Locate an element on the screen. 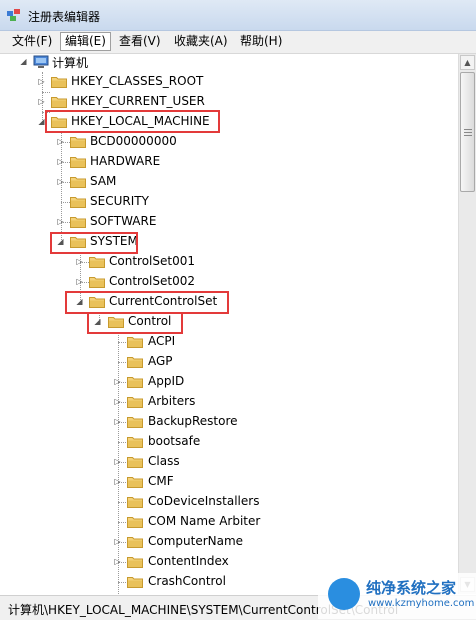 This screenshot has width=476, height=620. menu-favorites: 收藏夹(A) is located at coordinates (201, 41).